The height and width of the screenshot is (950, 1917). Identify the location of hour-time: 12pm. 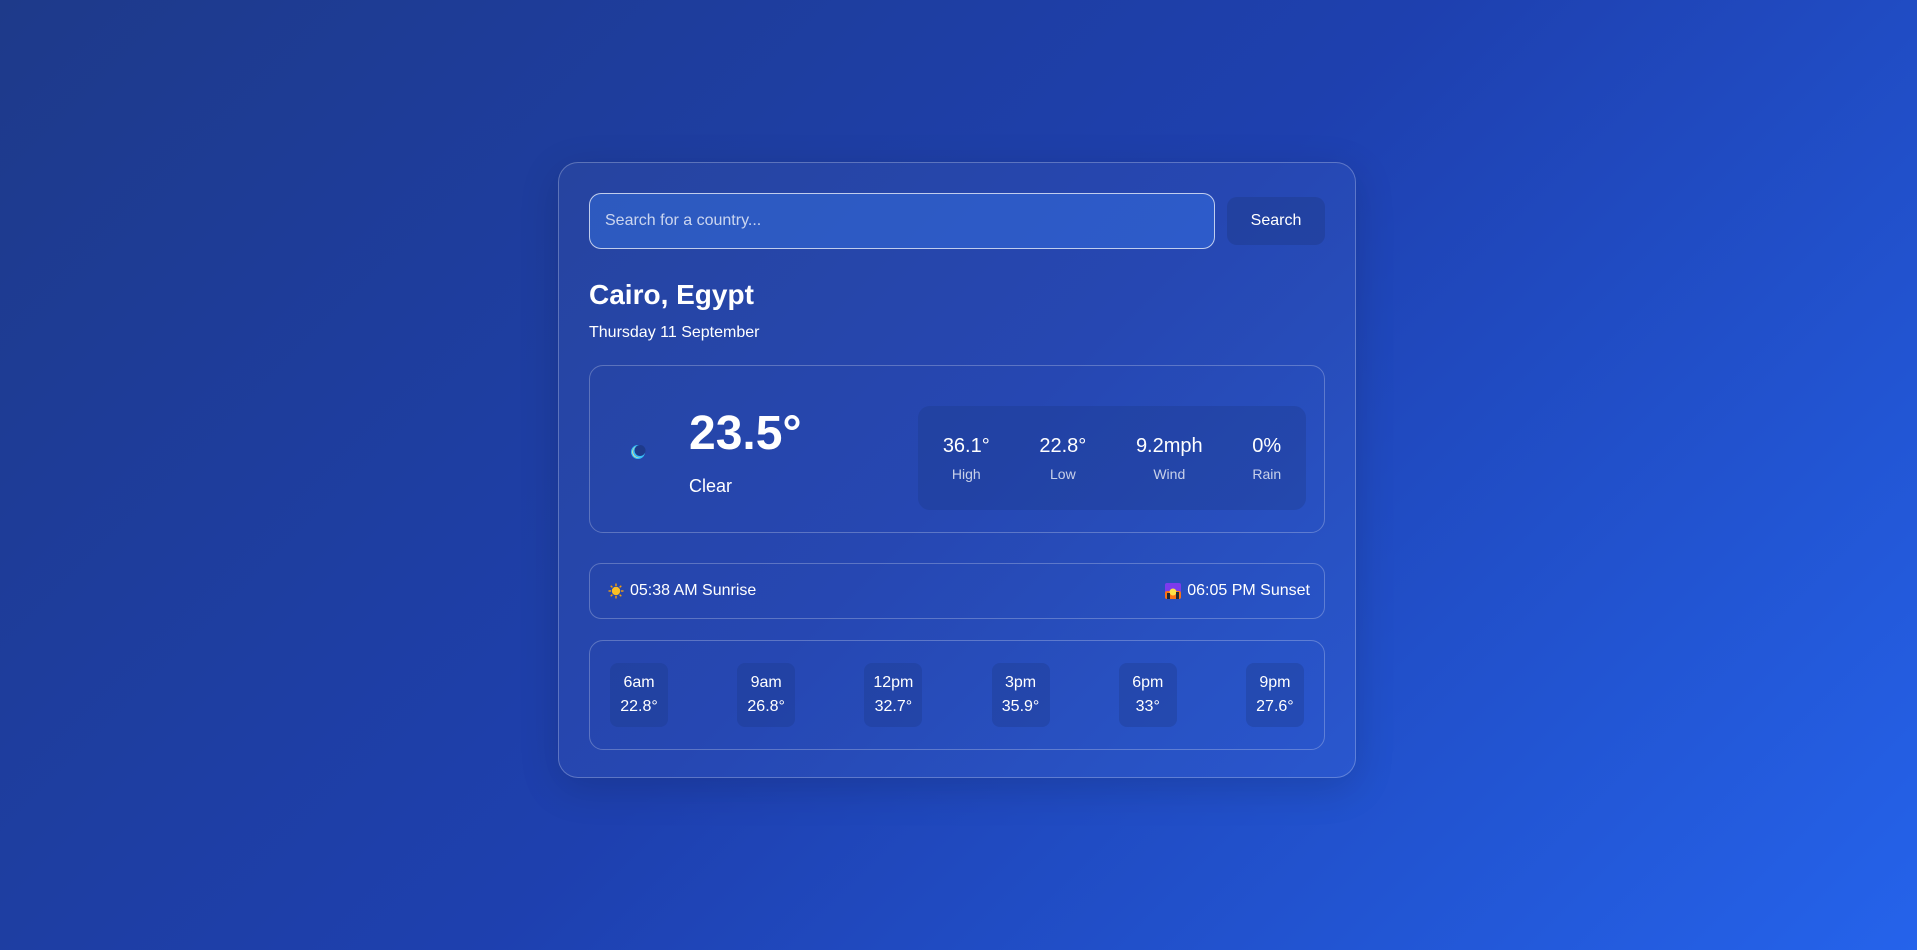
(893, 682).